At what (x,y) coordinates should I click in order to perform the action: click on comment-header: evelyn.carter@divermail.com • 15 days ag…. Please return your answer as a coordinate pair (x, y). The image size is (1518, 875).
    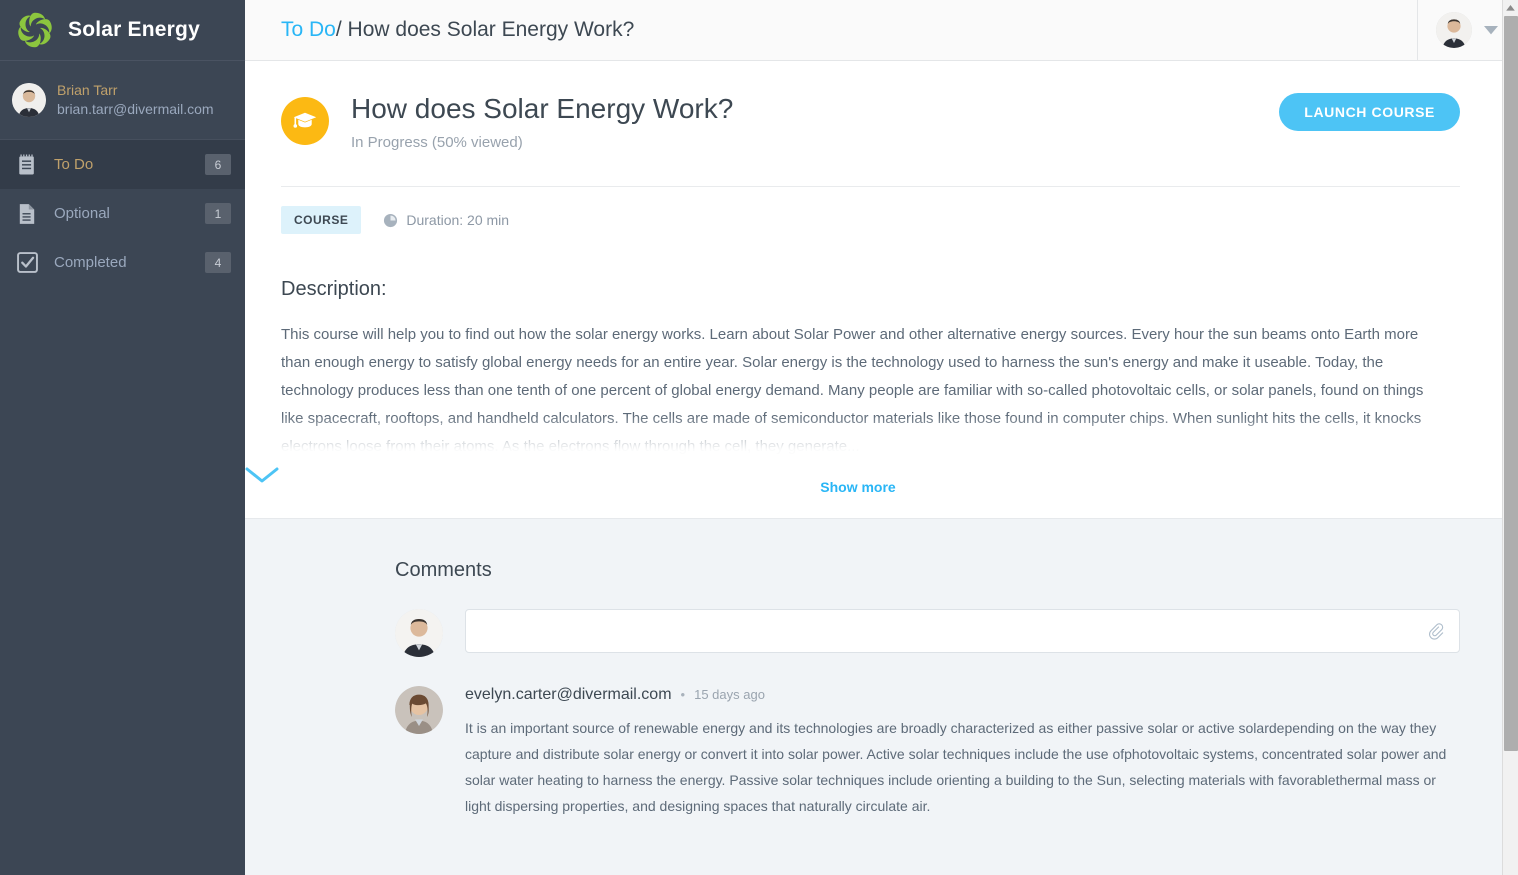
    Looking at the image, I should click on (962, 695).